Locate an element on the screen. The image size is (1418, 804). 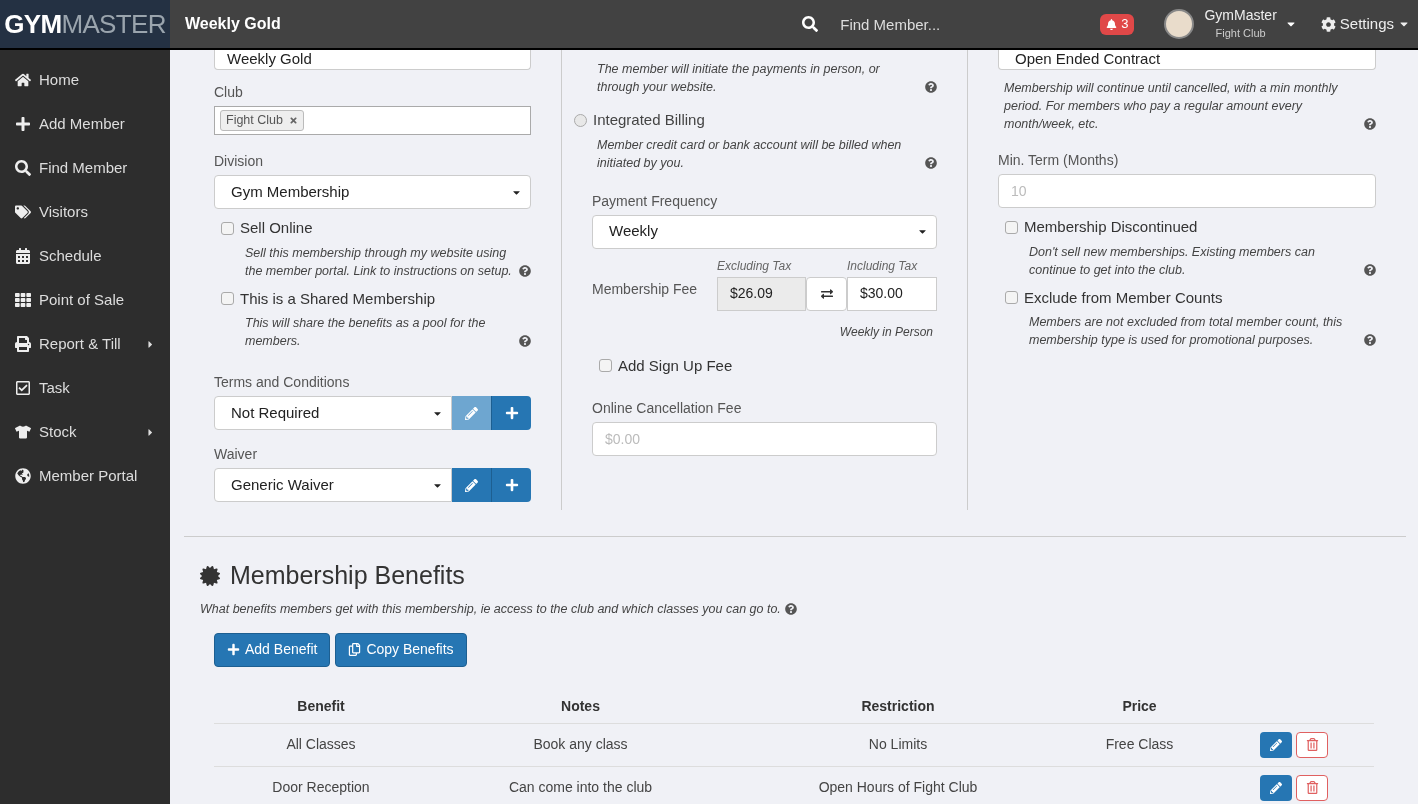
checkbox-label: Add Sign Up Fee is located at coordinates (675, 365).